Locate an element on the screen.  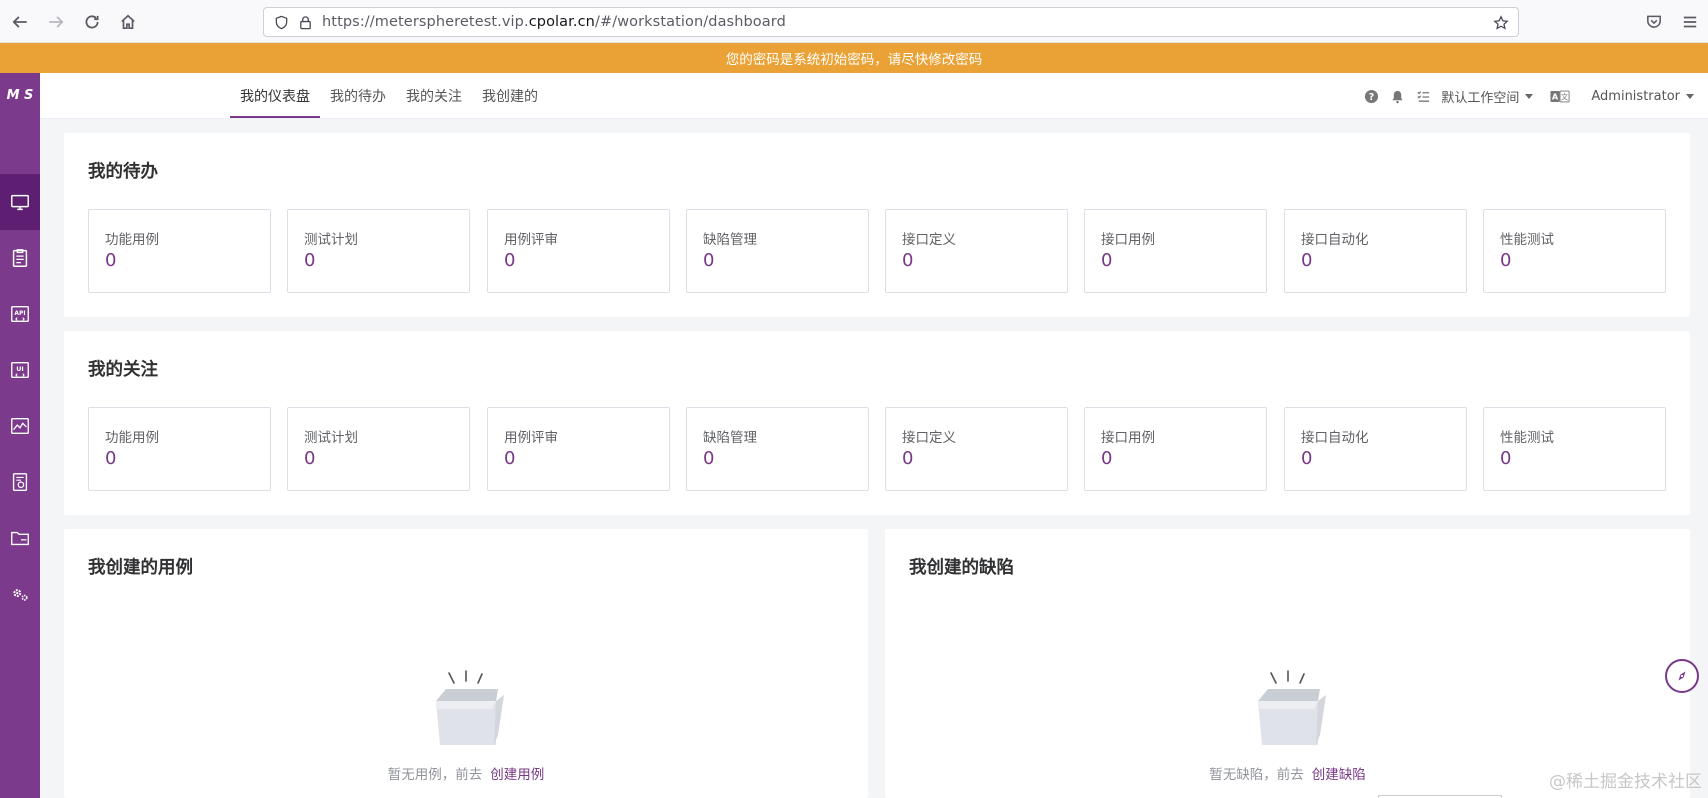
floating-guide-button is located at coordinates (1682, 676).